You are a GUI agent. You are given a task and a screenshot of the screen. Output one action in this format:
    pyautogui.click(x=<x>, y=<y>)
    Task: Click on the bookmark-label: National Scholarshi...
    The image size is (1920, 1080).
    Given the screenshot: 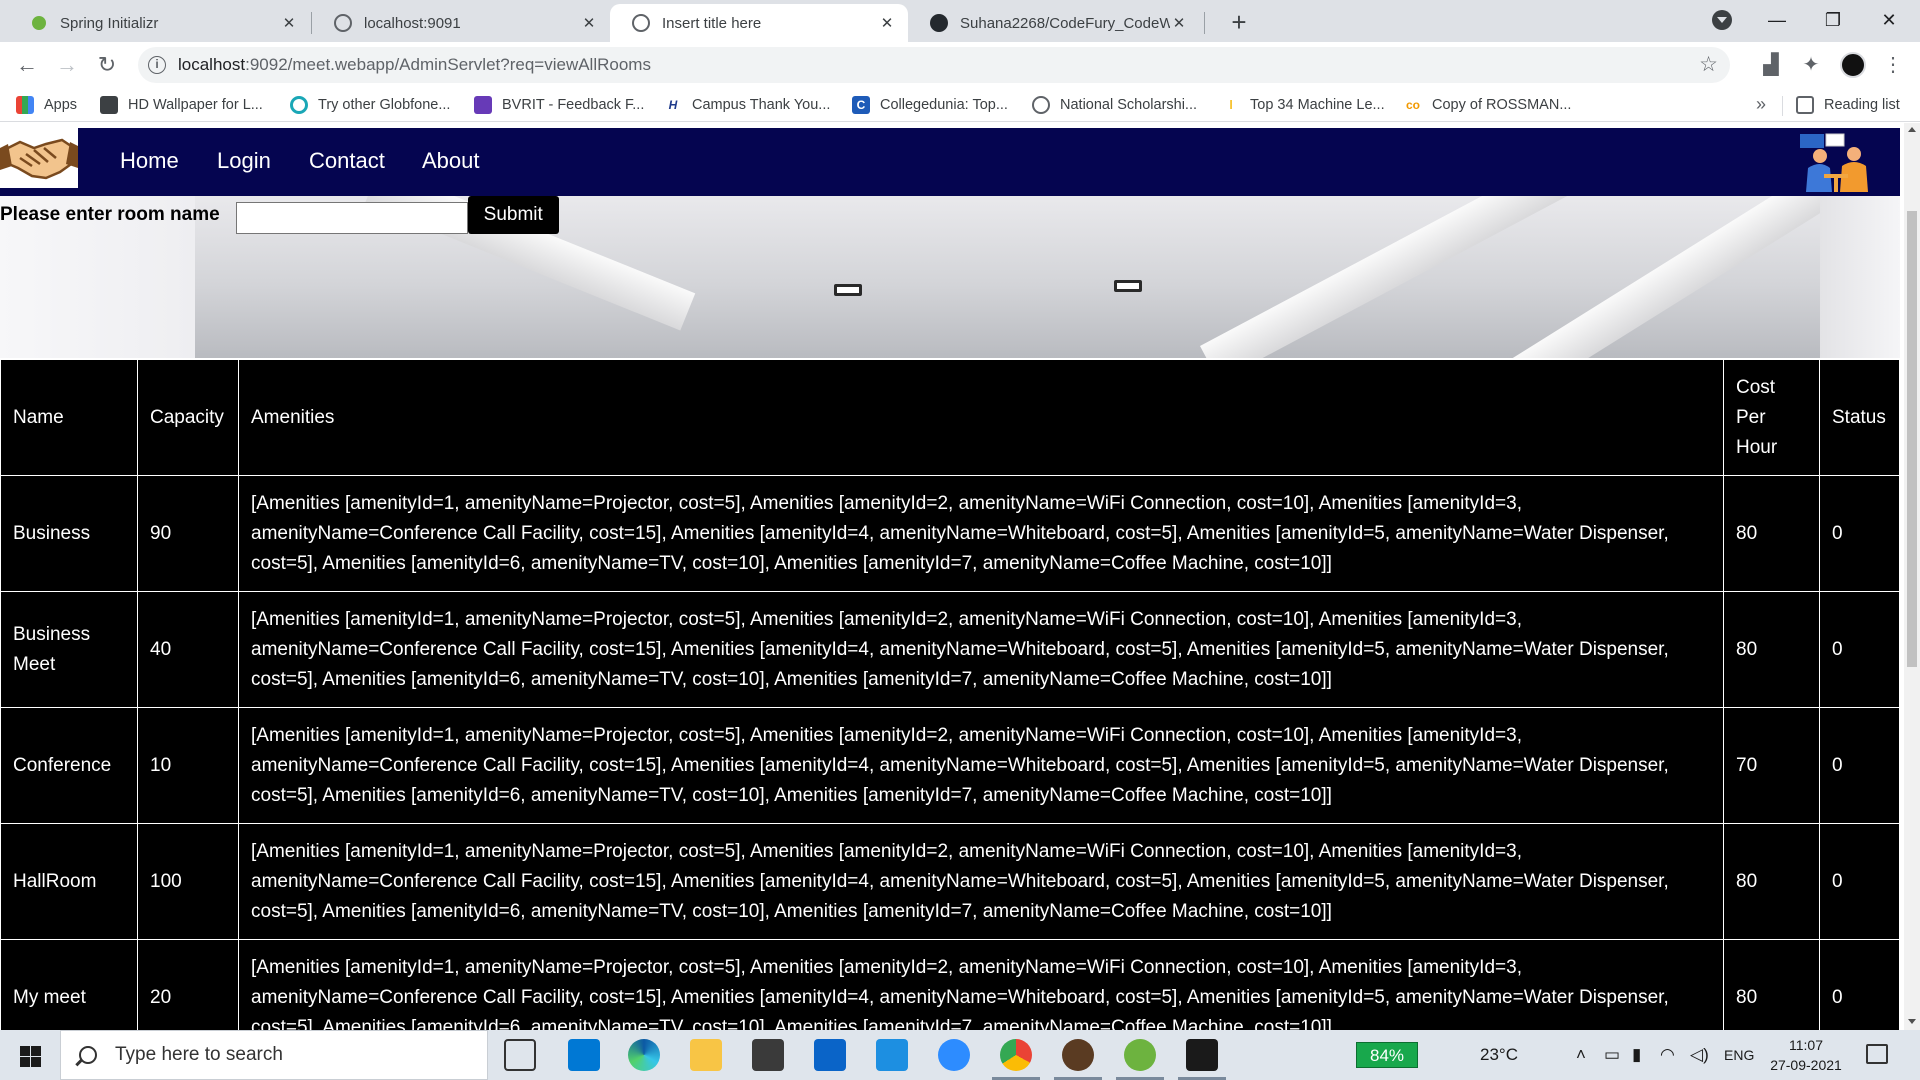 What is the action you would take?
    pyautogui.click(x=1129, y=105)
    